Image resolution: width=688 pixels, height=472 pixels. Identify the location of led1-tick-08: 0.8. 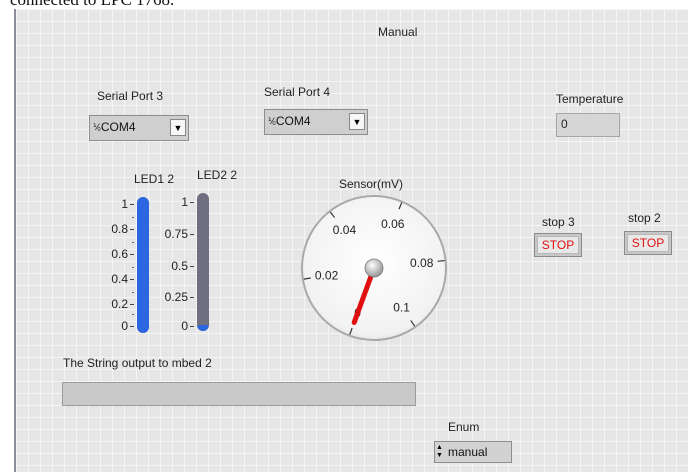
(119, 229).